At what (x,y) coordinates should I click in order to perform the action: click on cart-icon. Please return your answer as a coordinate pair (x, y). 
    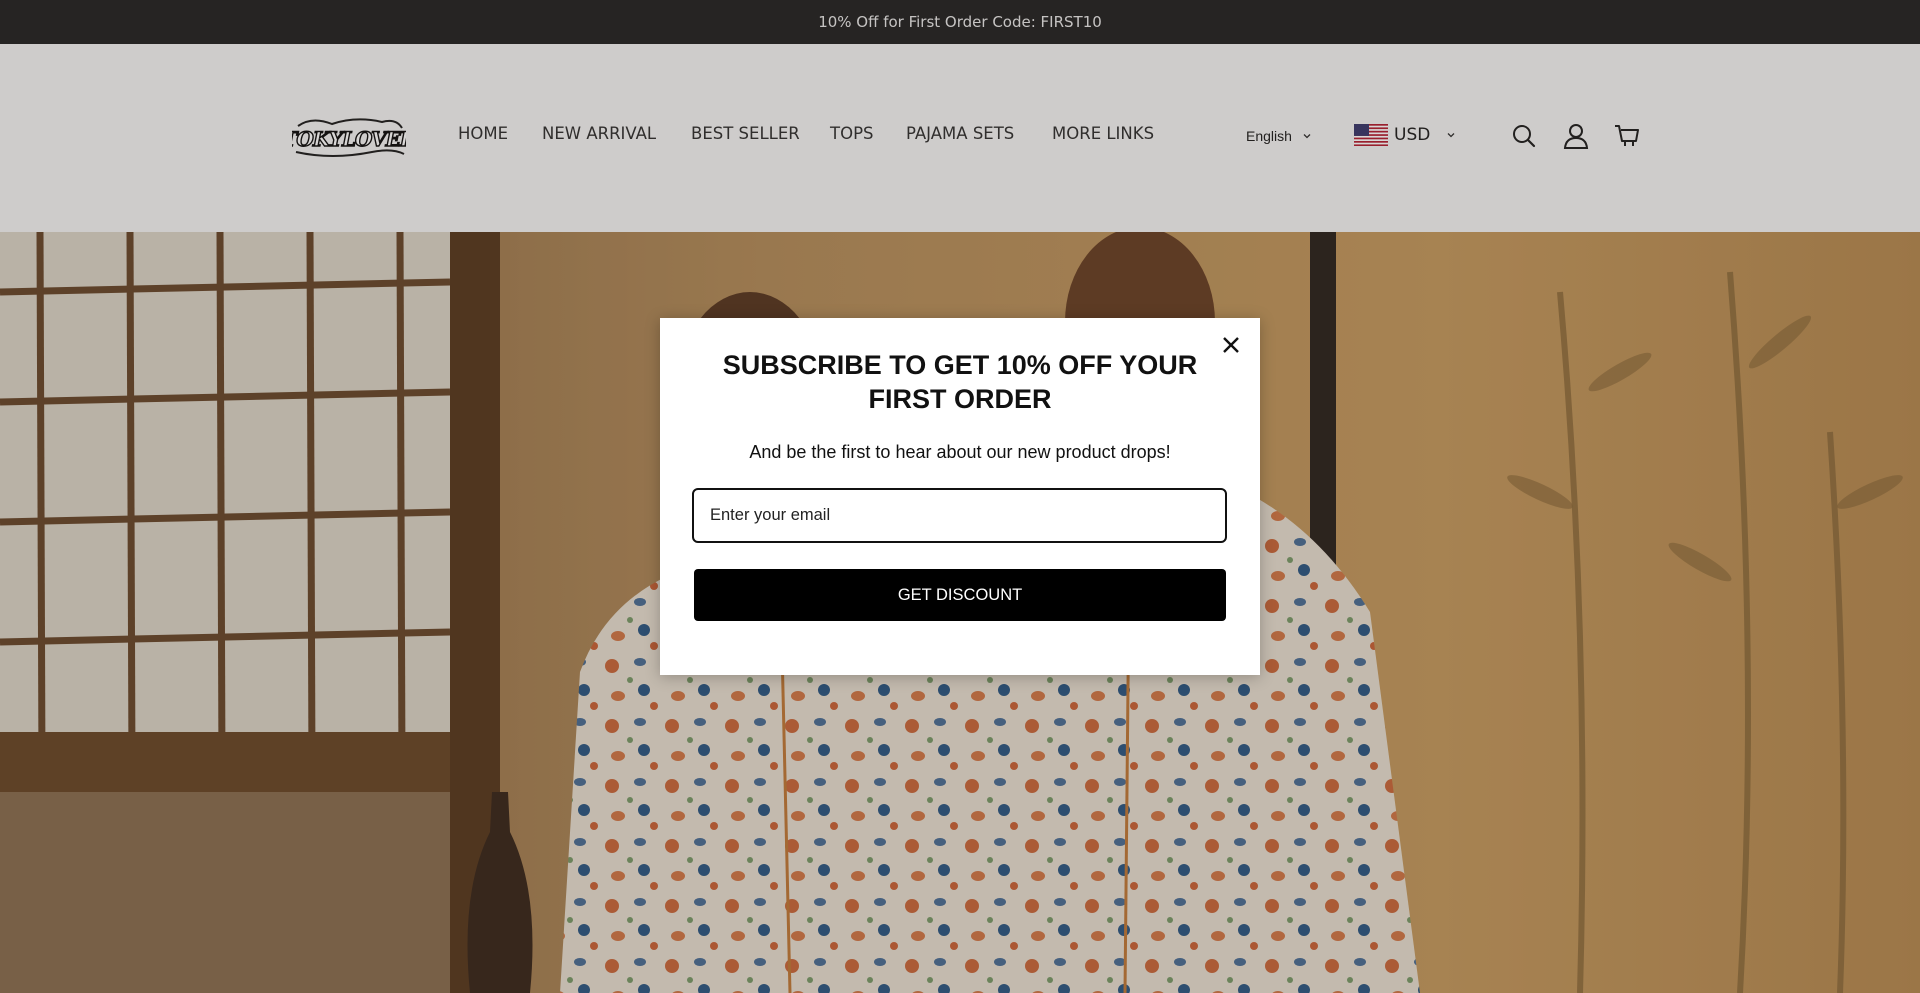
    Looking at the image, I should click on (1627, 136).